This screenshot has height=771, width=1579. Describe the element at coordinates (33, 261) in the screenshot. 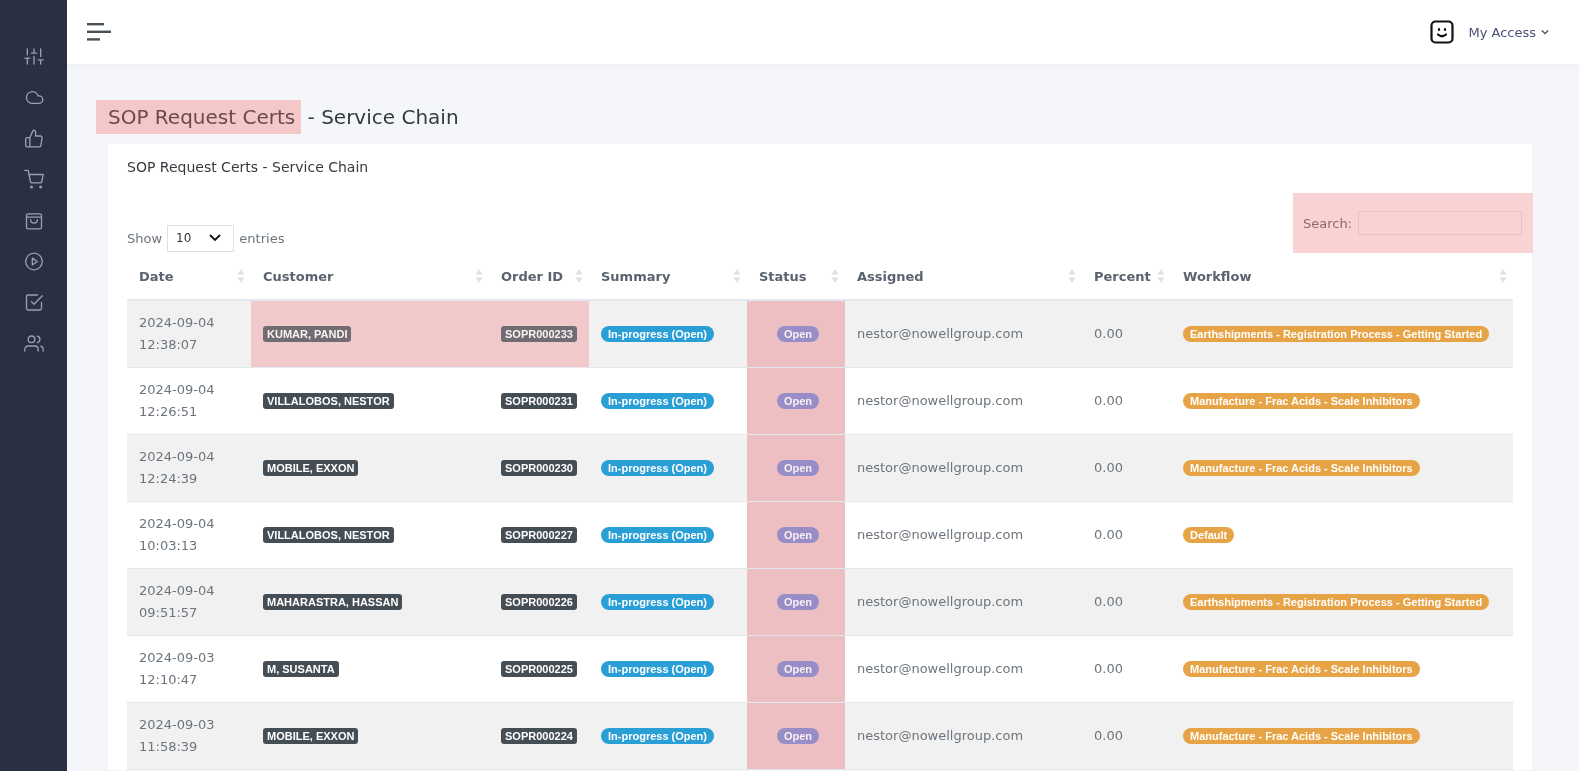

I see `play-circle-icon` at that location.